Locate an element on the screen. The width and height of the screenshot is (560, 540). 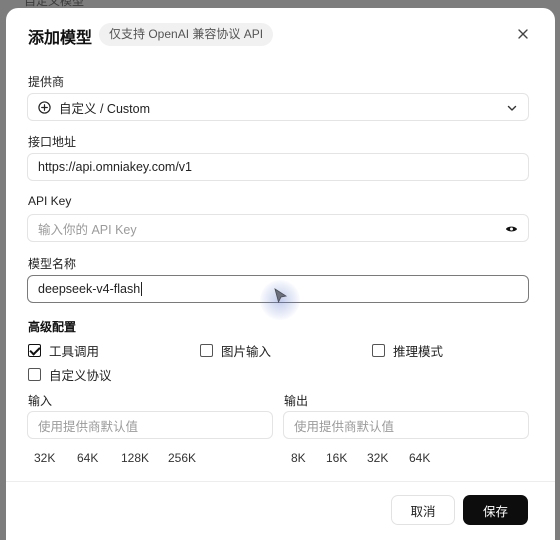
option-image-input: 图片输入 is located at coordinates (235, 350).